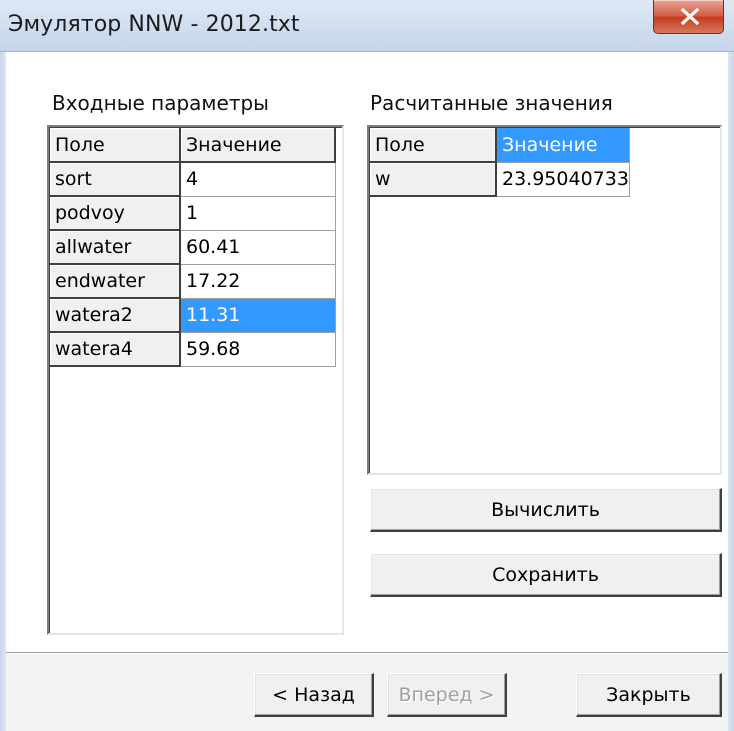  I want to click on window-frame-left, so click(3, 391).